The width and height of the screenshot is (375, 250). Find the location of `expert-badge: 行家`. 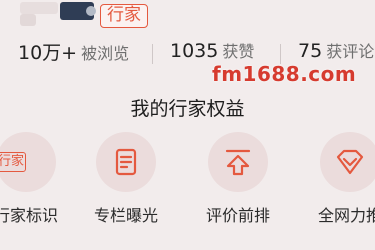

expert-badge: 行家 is located at coordinates (124, 16).